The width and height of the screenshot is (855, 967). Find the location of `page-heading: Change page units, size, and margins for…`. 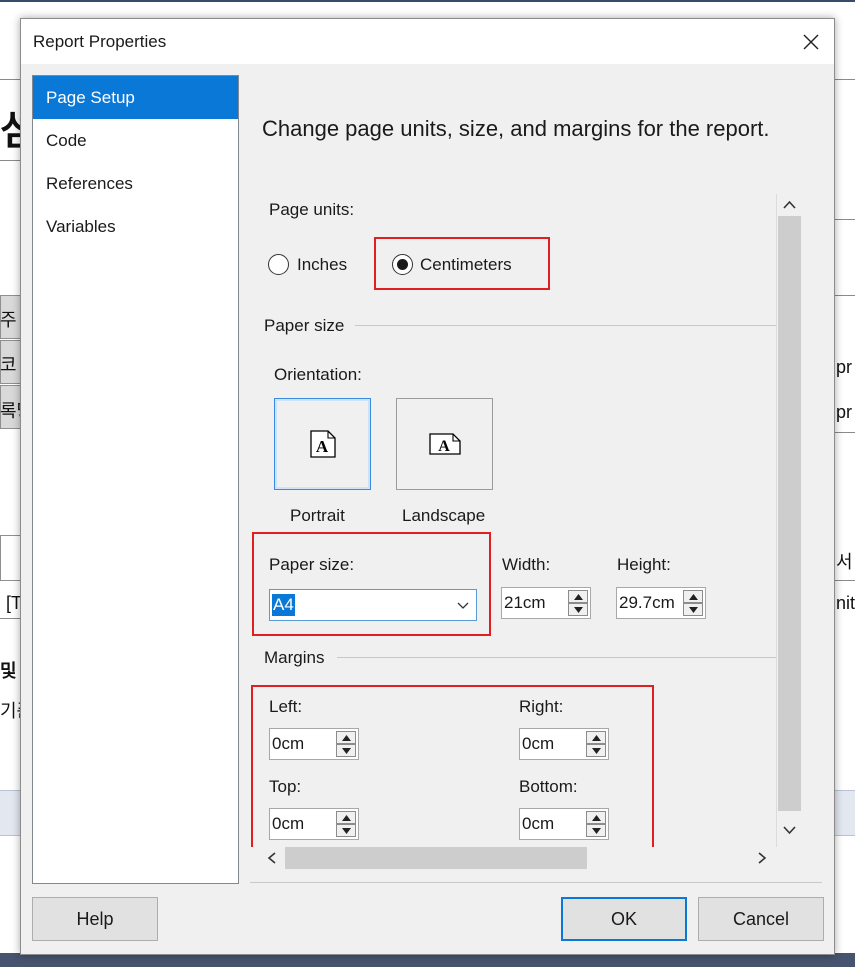

page-heading: Change page units, size, and margins for… is located at coordinates (516, 128).